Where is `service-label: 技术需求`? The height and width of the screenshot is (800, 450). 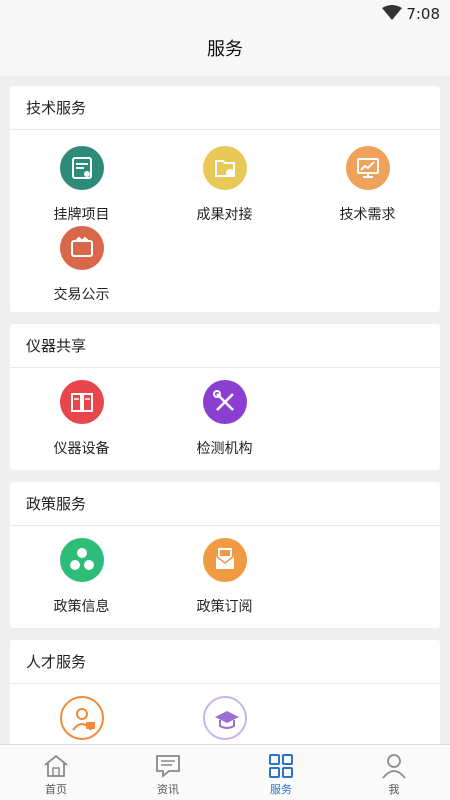 service-label: 技术需求 is located at coordinates (367, 215).